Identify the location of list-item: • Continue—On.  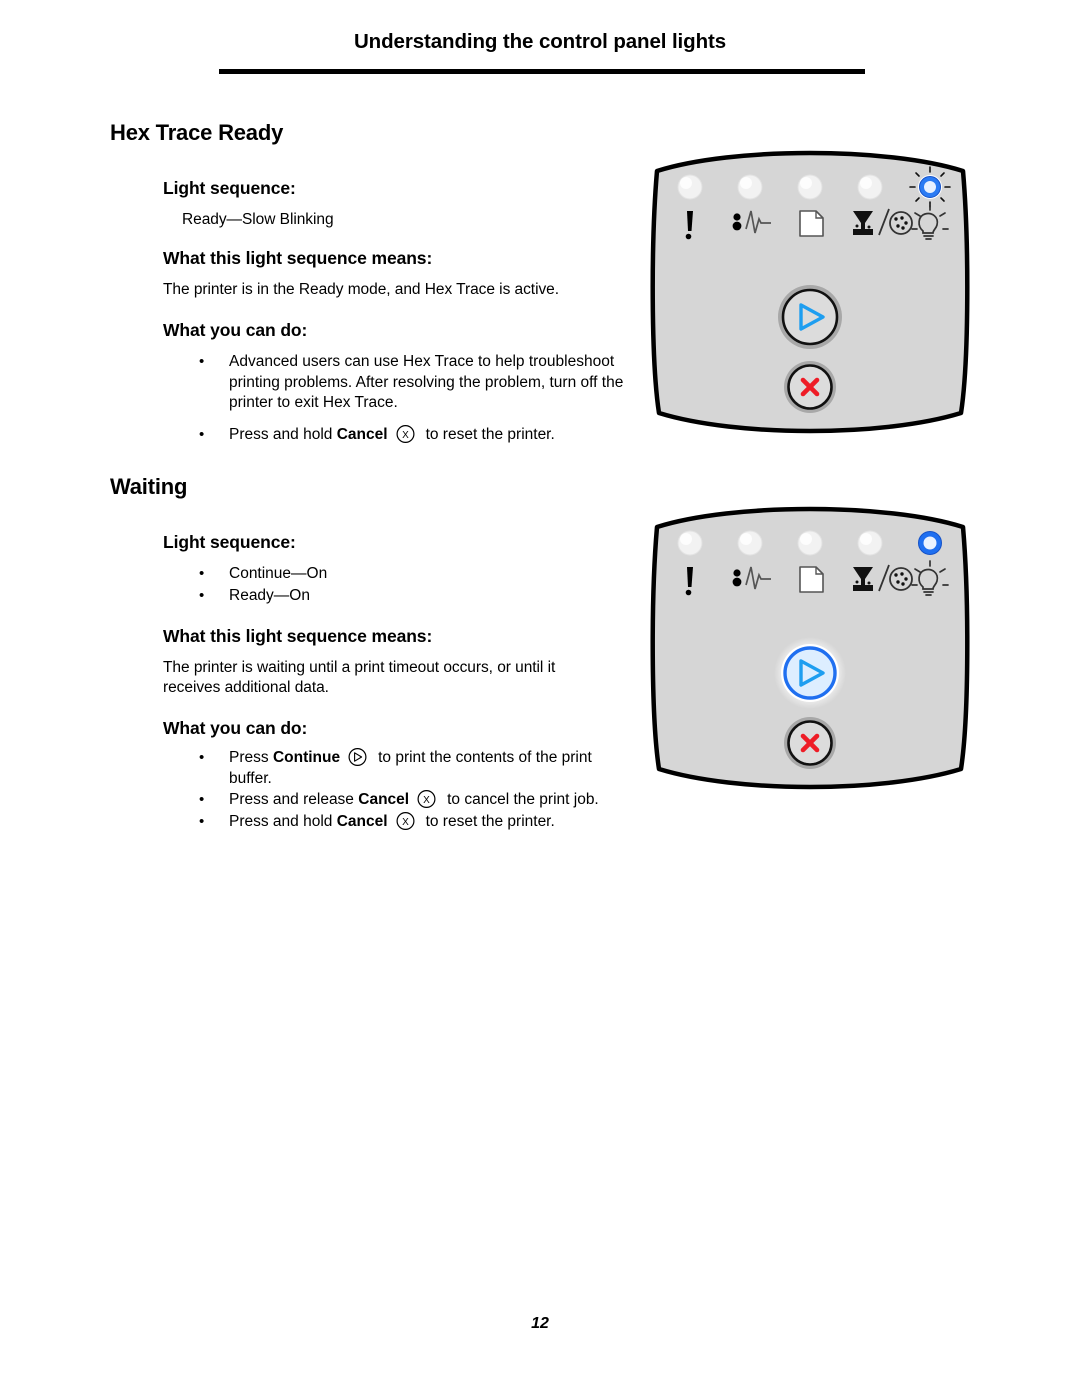
(373, 574).